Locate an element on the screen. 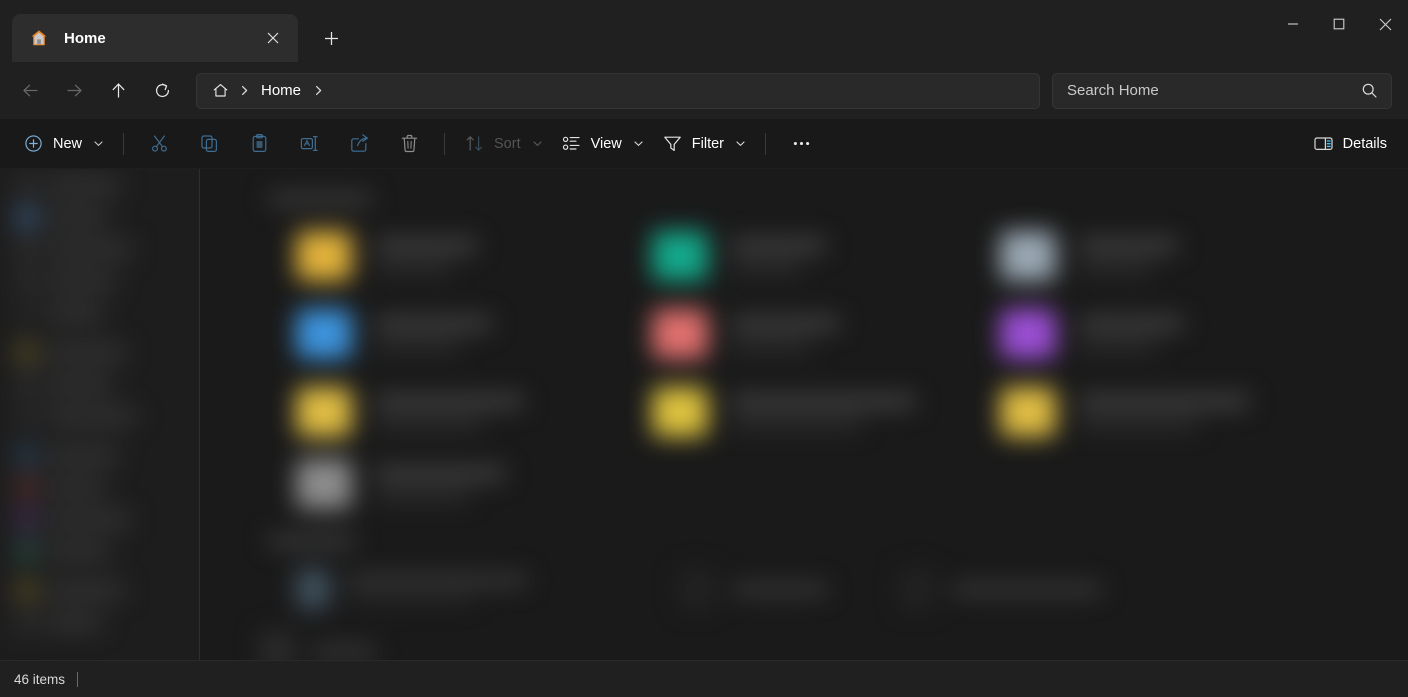 This screenshot has width=1408, height=697. paste-button is located at coordinates (259, 144).